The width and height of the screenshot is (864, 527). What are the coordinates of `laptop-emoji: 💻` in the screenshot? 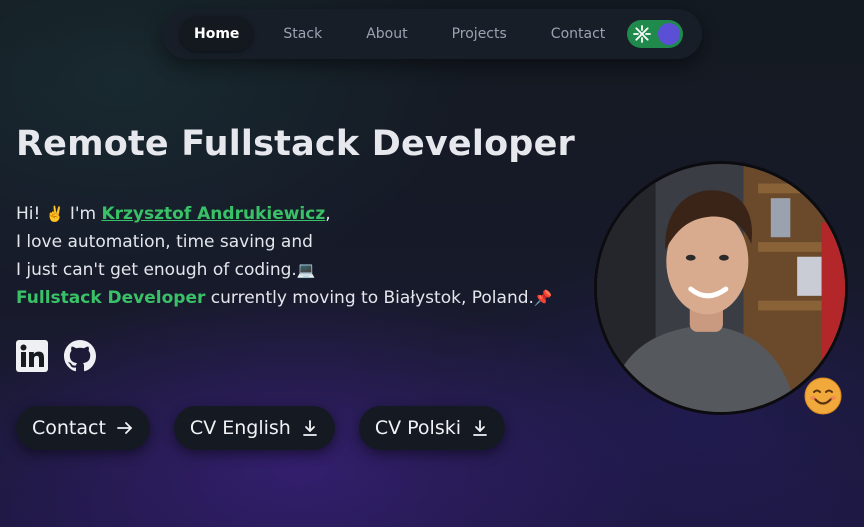 It's located at (306, 270).